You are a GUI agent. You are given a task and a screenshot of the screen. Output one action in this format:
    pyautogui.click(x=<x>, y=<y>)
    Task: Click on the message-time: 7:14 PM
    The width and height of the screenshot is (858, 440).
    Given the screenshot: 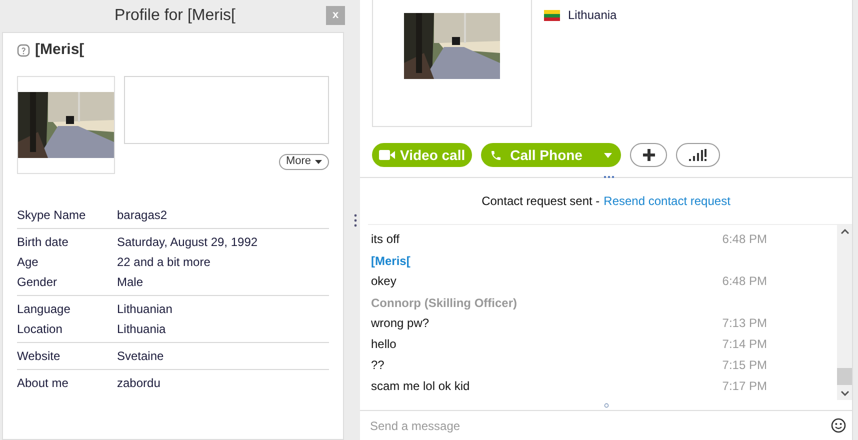 What is the action you would take?
    pyautogui.click(x=744, y=344)
    